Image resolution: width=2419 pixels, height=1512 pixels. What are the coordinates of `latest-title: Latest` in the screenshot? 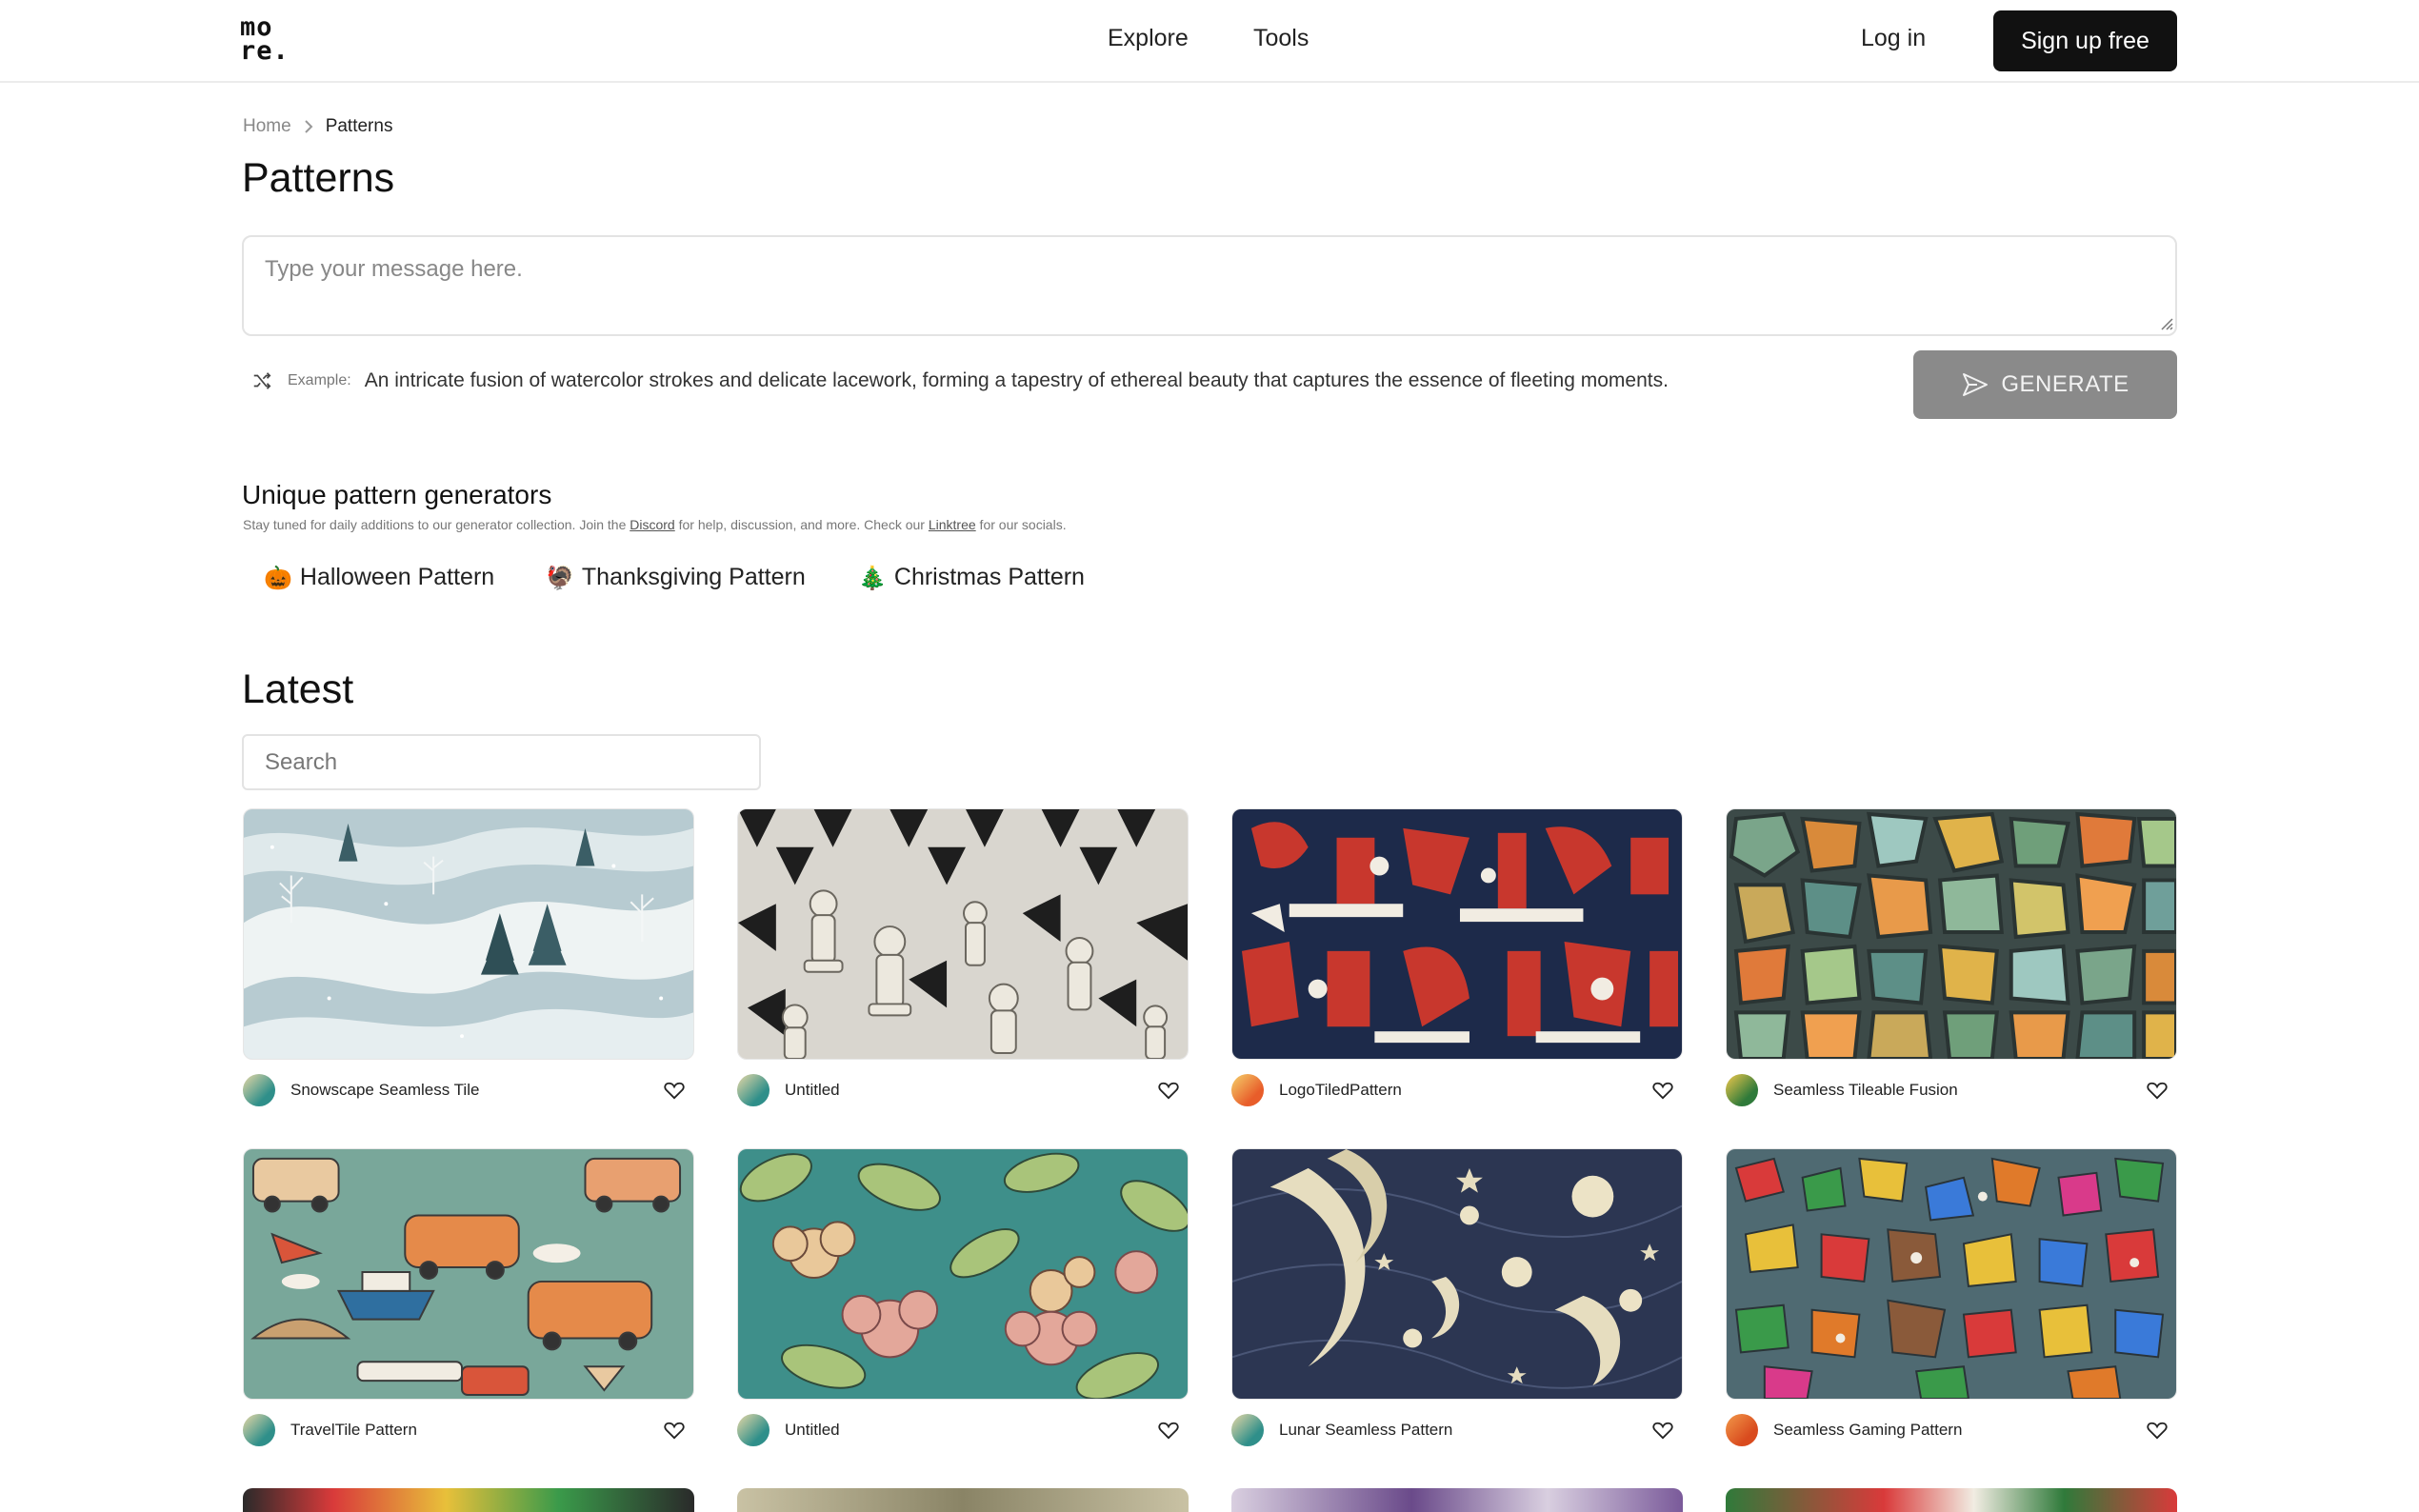 It's located at (298, 689).